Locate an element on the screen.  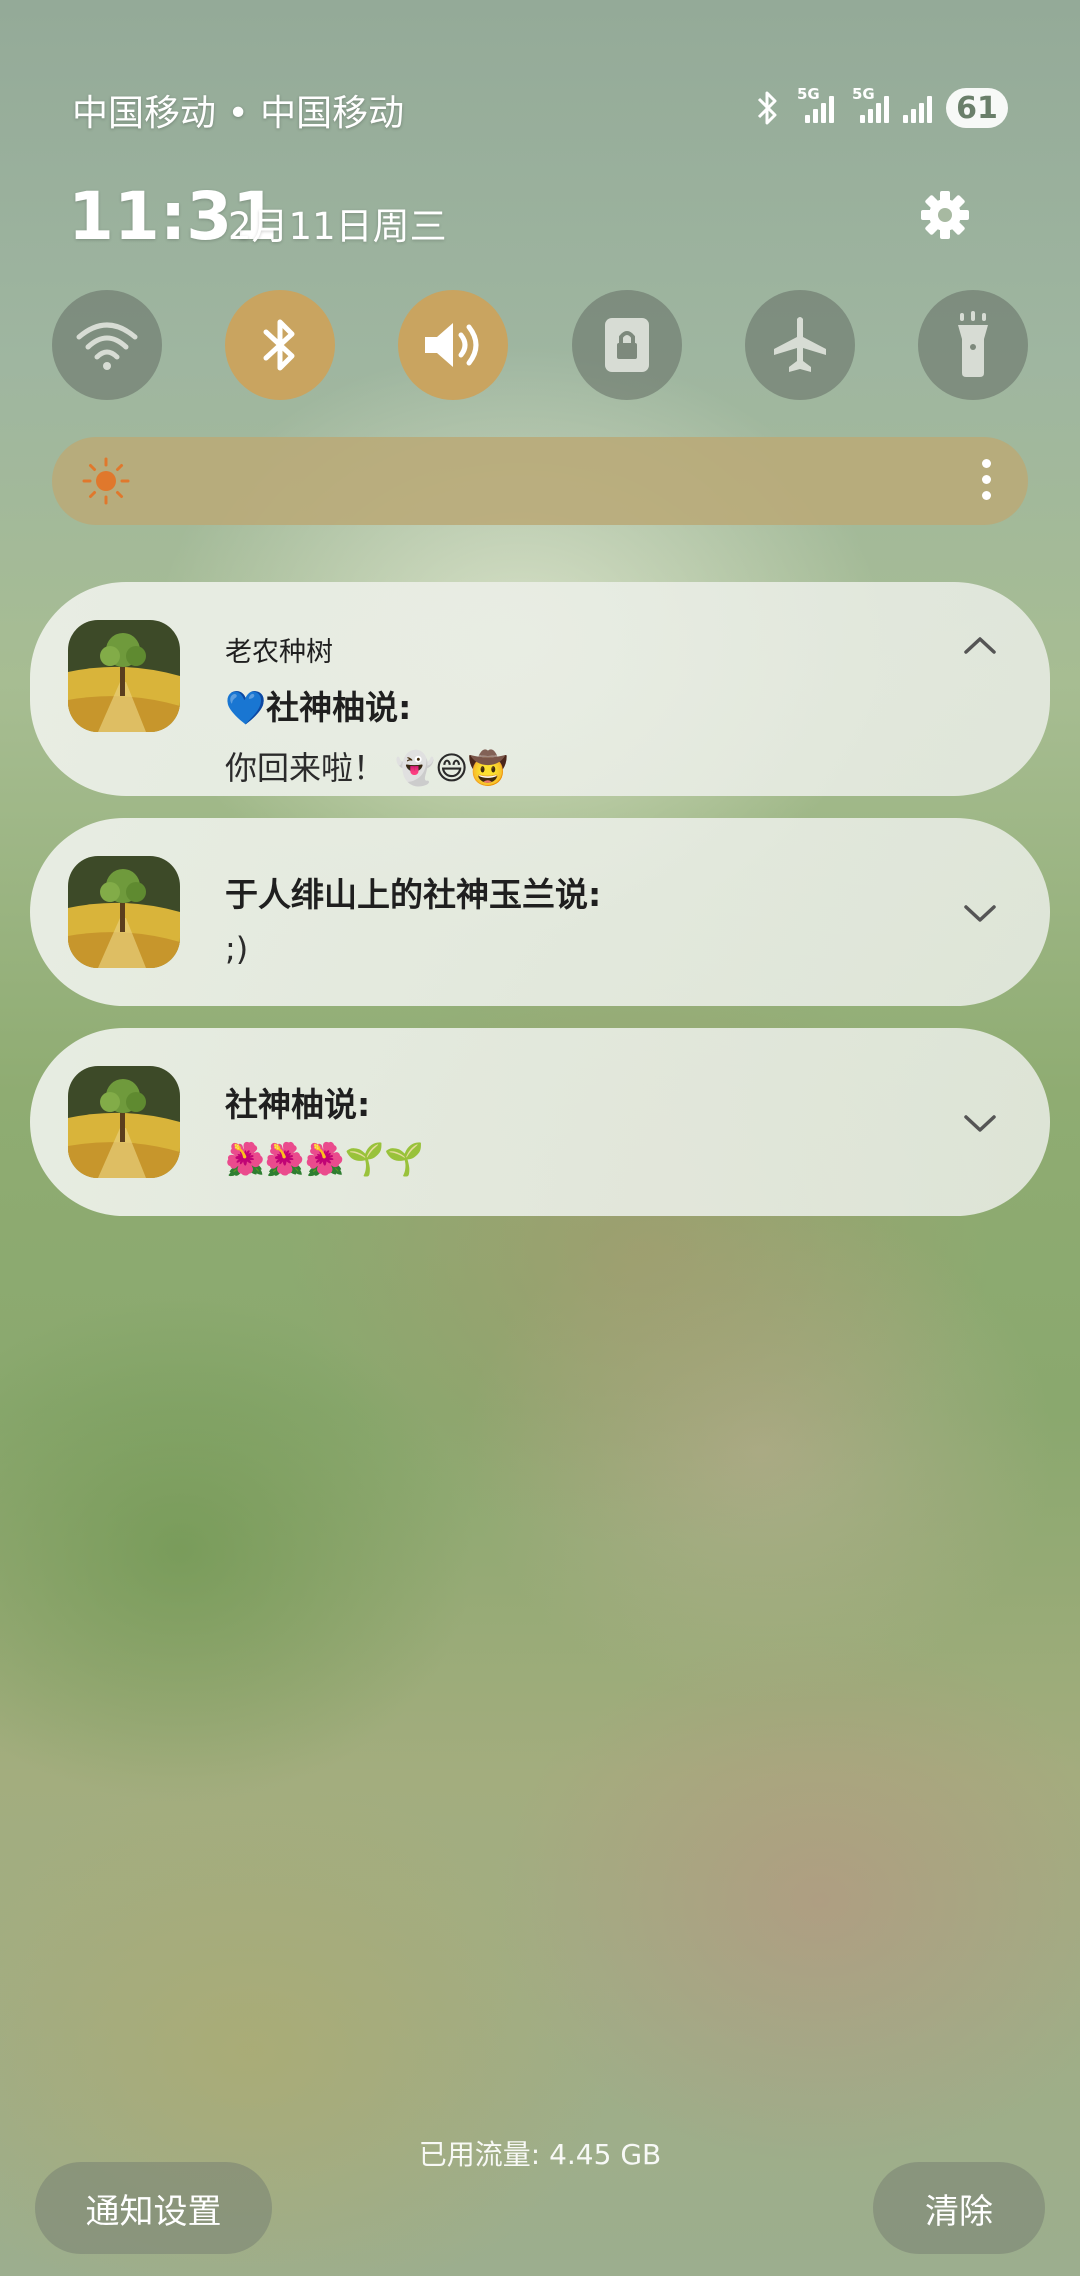
message-text: 🌺🌺🌺🌱🌱 is located at coordinates (325, 1159).